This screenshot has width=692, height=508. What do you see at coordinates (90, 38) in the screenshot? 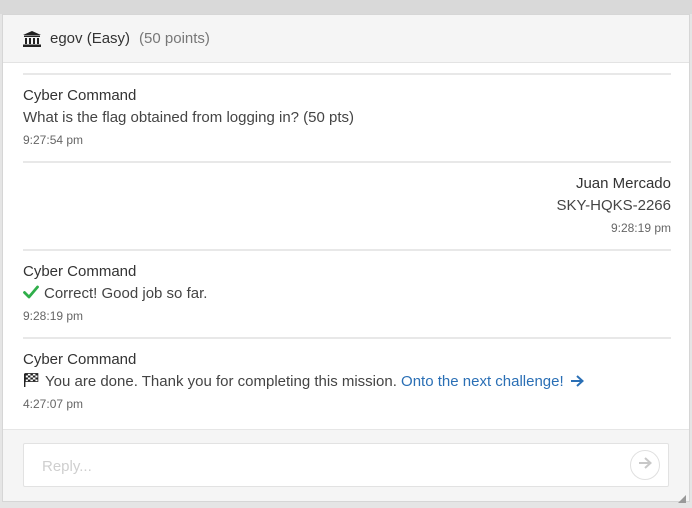
I see `mission-title: egov (Easy)` at bounding box center [90, 38].